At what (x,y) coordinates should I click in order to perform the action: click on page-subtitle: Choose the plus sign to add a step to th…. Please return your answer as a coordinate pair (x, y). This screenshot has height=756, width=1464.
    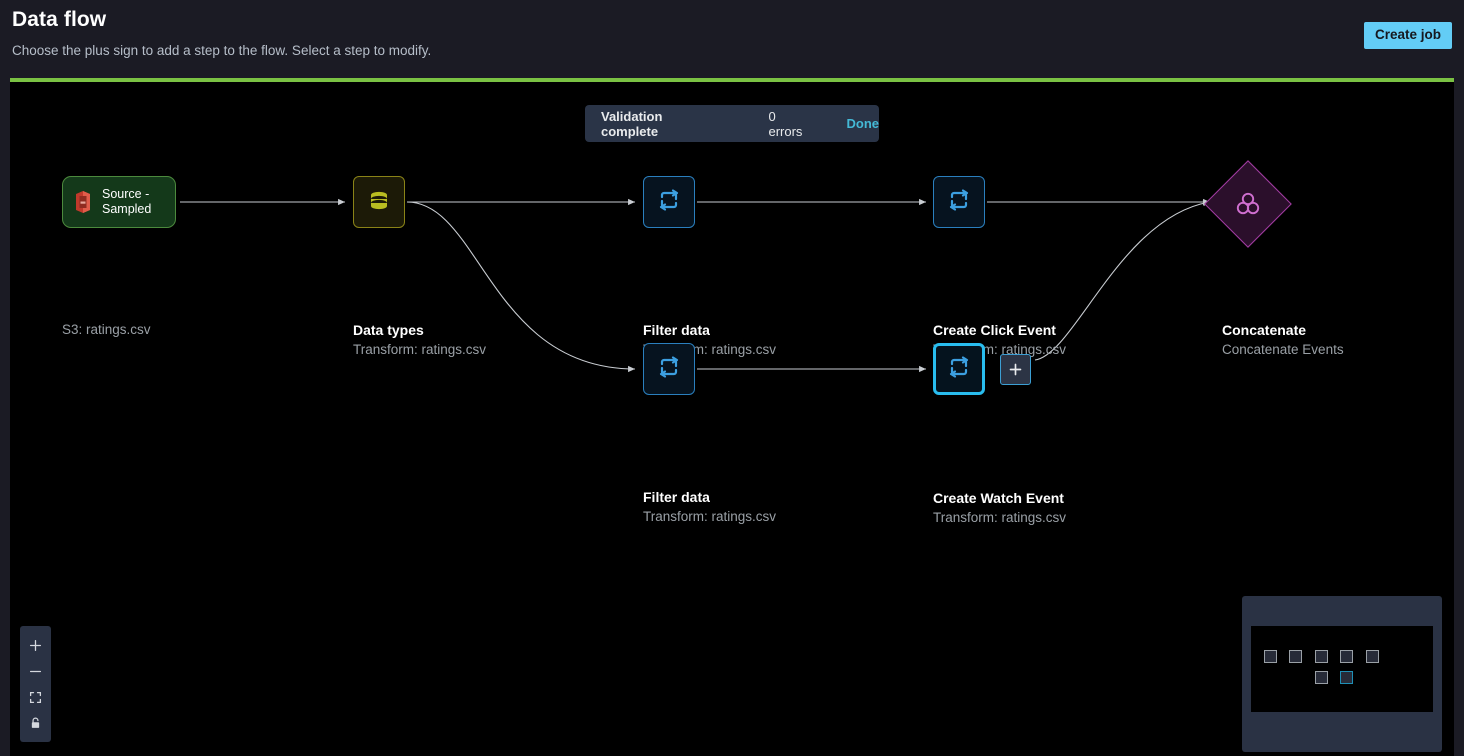
    Looking at the image, I should click on (222, 50).